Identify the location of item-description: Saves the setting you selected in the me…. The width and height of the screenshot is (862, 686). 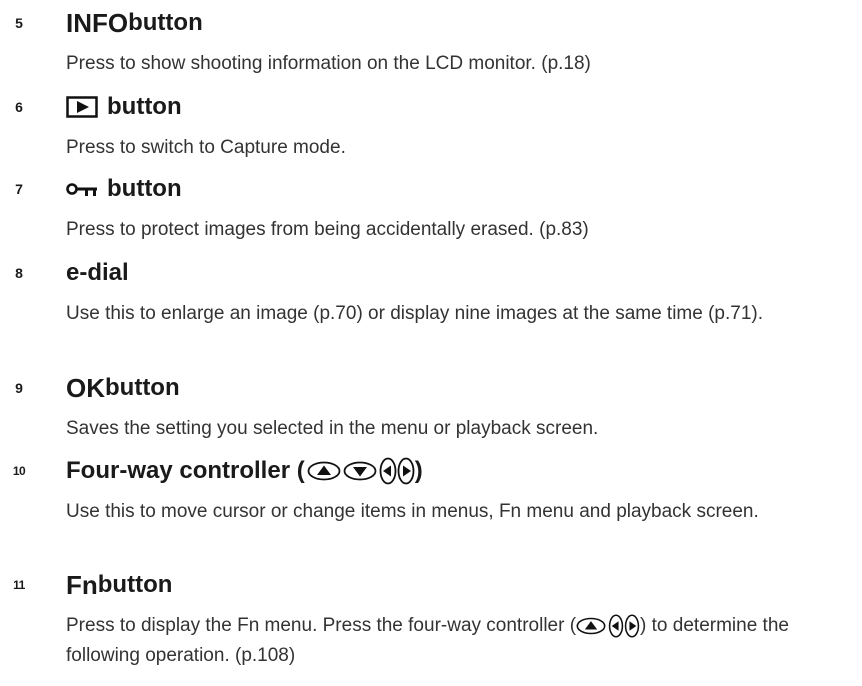
(332, 428).